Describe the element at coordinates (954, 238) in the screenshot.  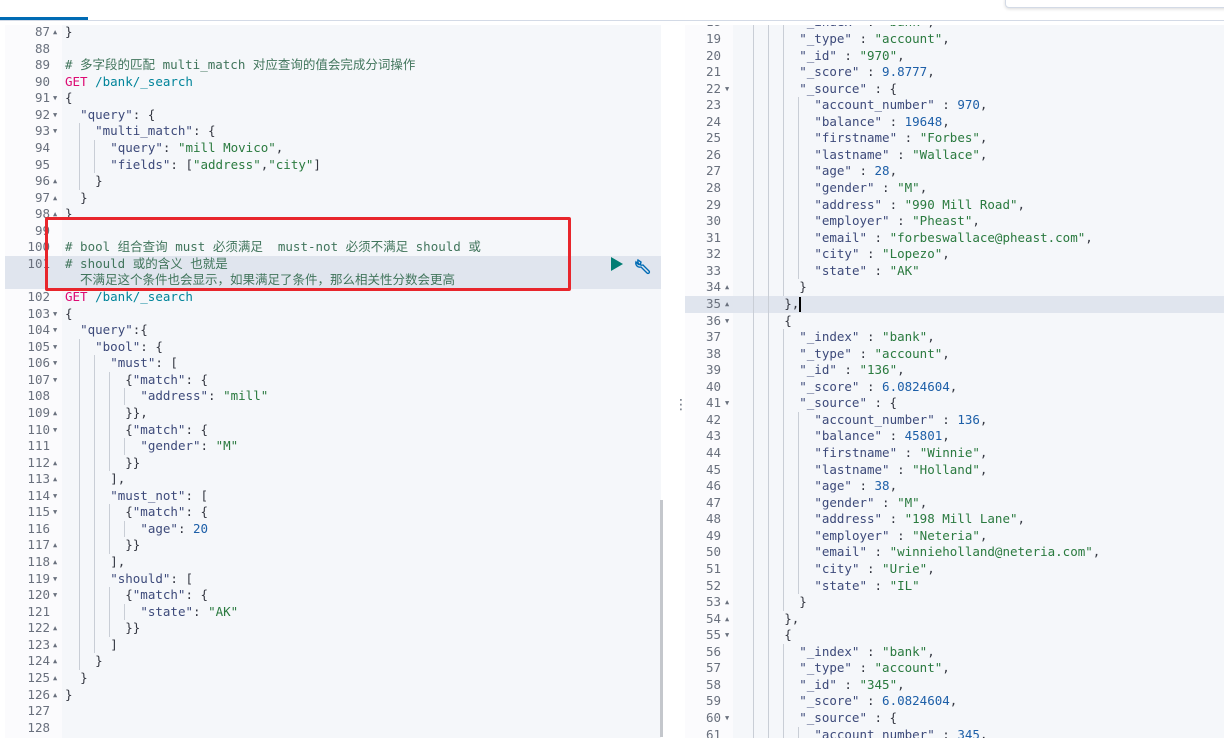
I see `code-line: 31 "email" : "forbeswallace@pheast.com",` at that location.